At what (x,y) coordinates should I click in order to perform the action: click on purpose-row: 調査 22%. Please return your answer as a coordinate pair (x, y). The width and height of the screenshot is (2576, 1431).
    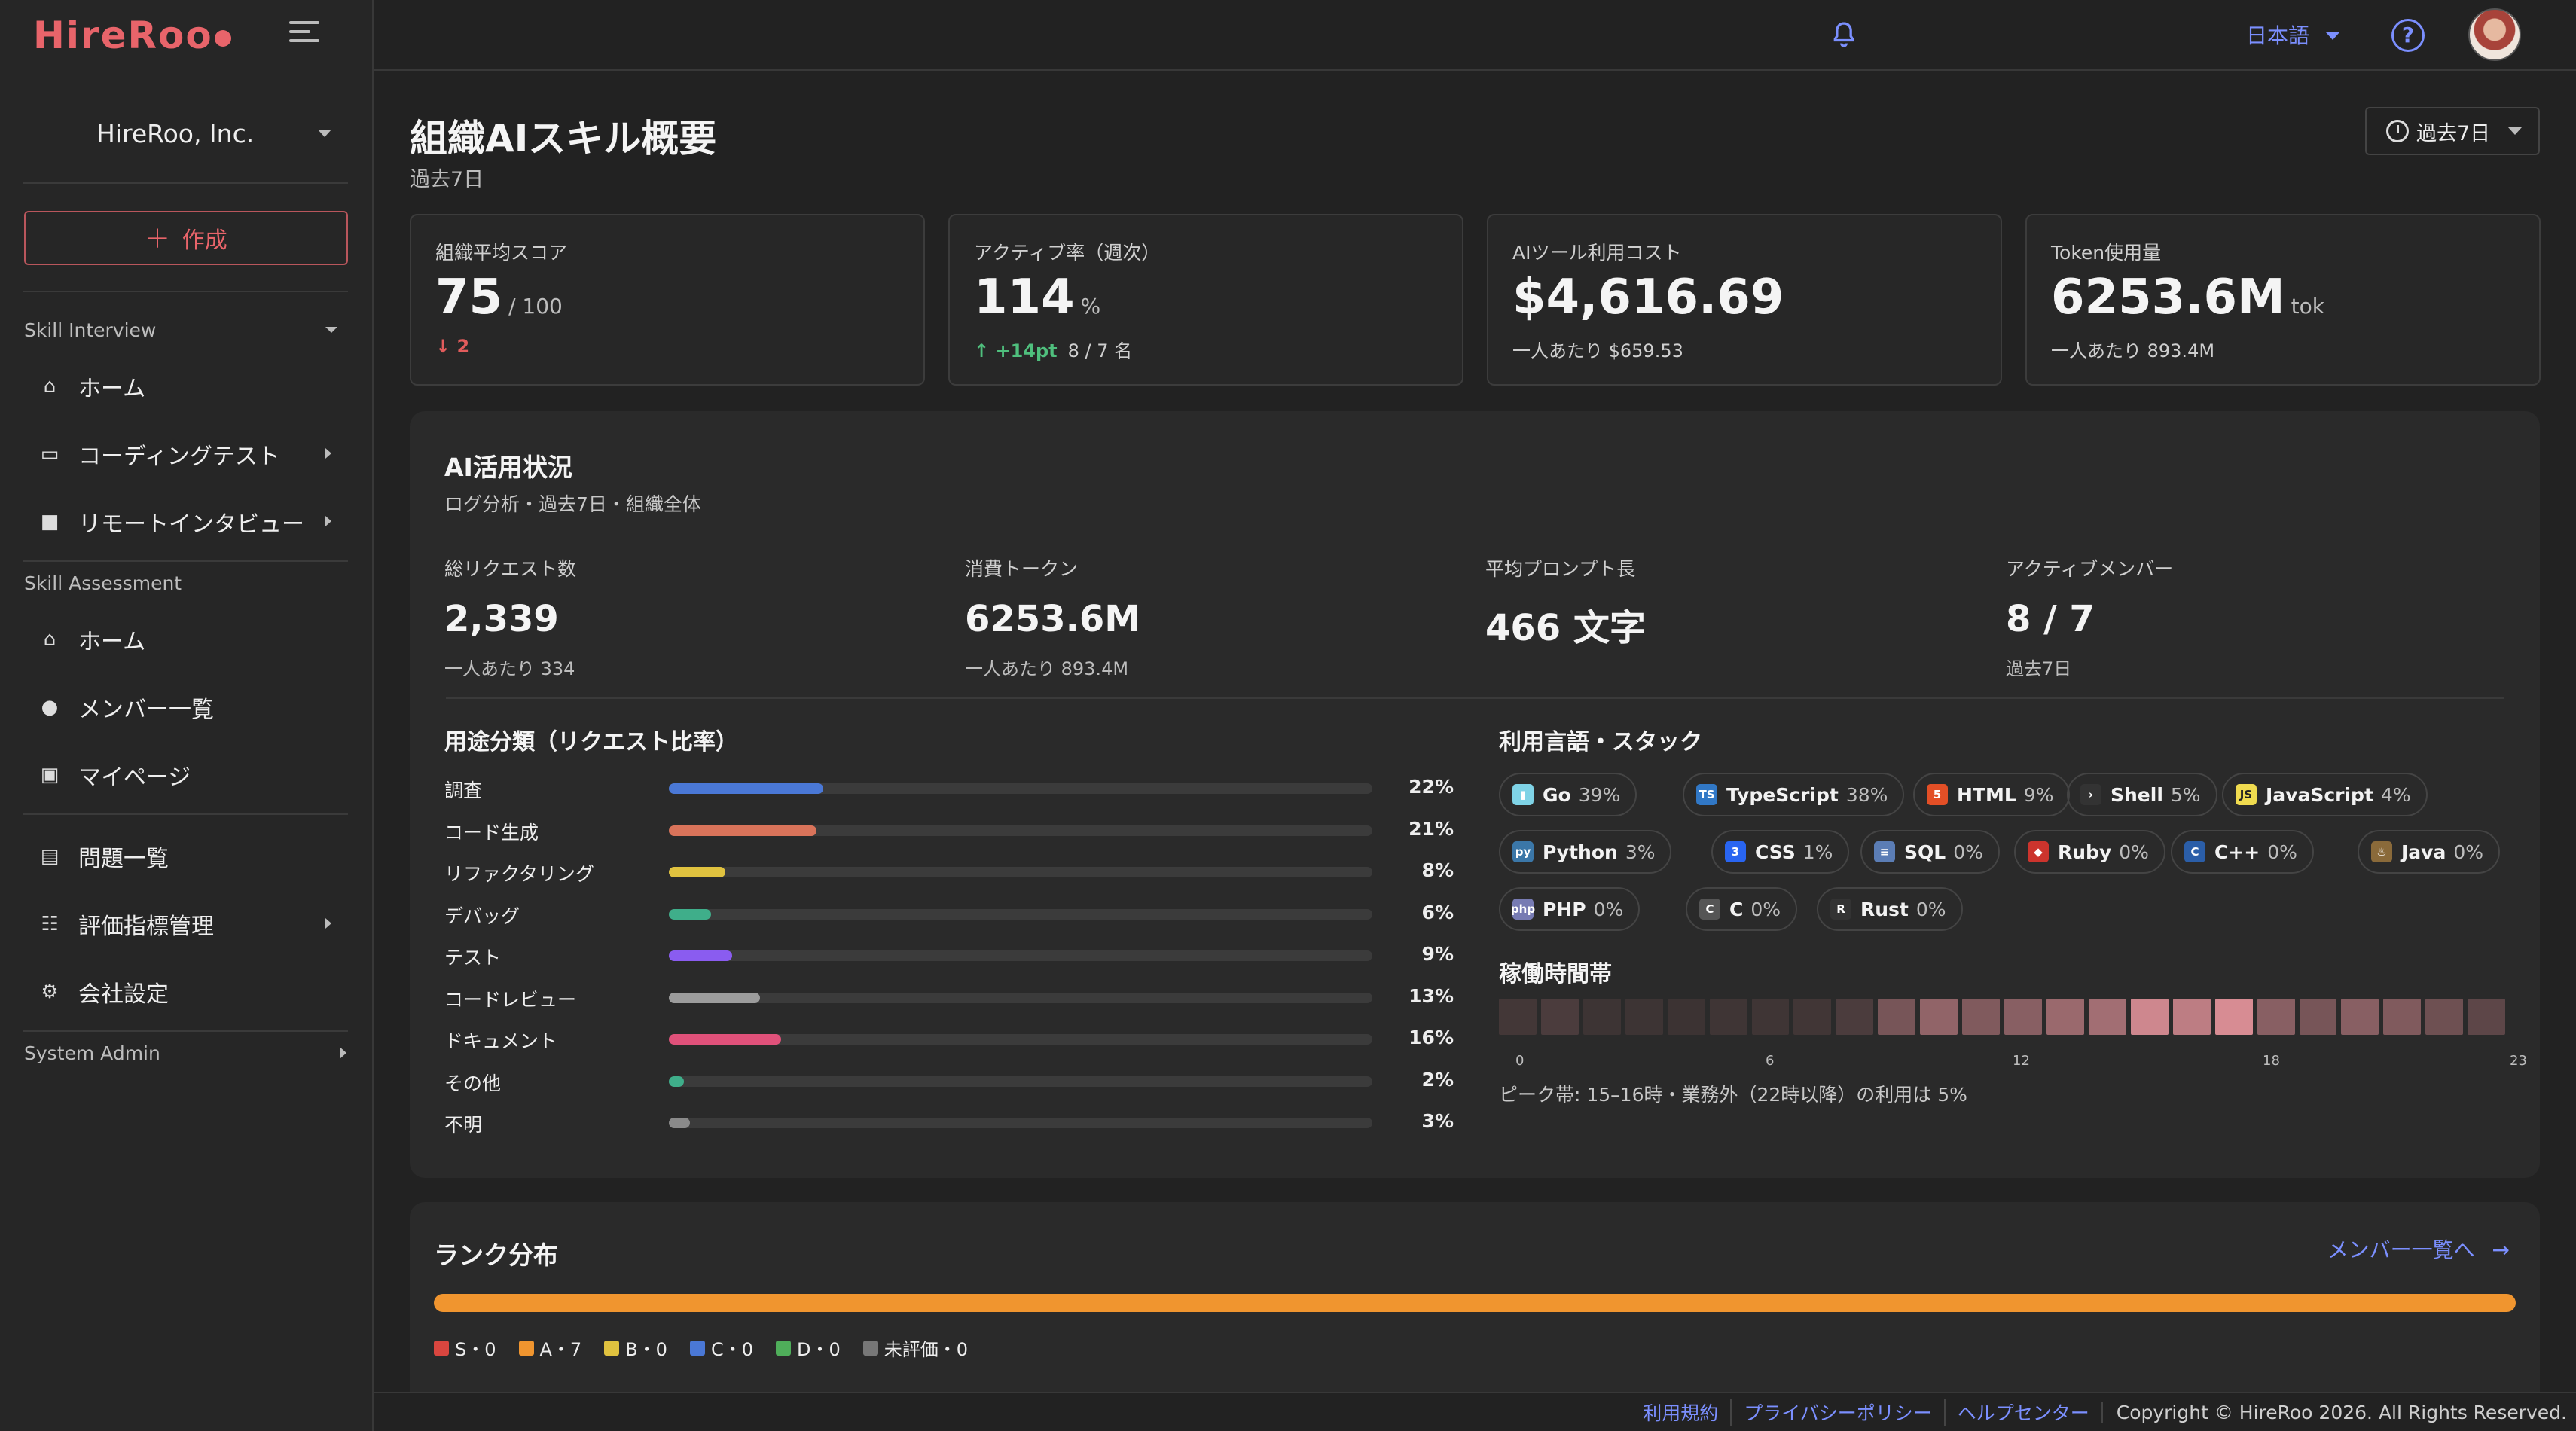
    Looking at the image, I should click on (949, 788).